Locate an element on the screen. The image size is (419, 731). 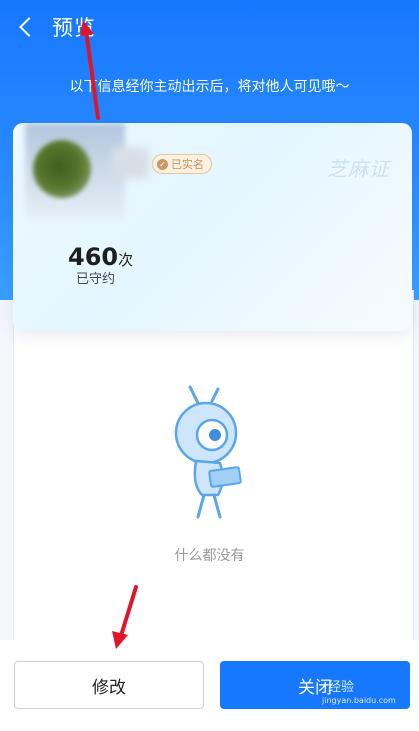
empty-state-text: 什么都没有 is located at coordinates (209, 556).